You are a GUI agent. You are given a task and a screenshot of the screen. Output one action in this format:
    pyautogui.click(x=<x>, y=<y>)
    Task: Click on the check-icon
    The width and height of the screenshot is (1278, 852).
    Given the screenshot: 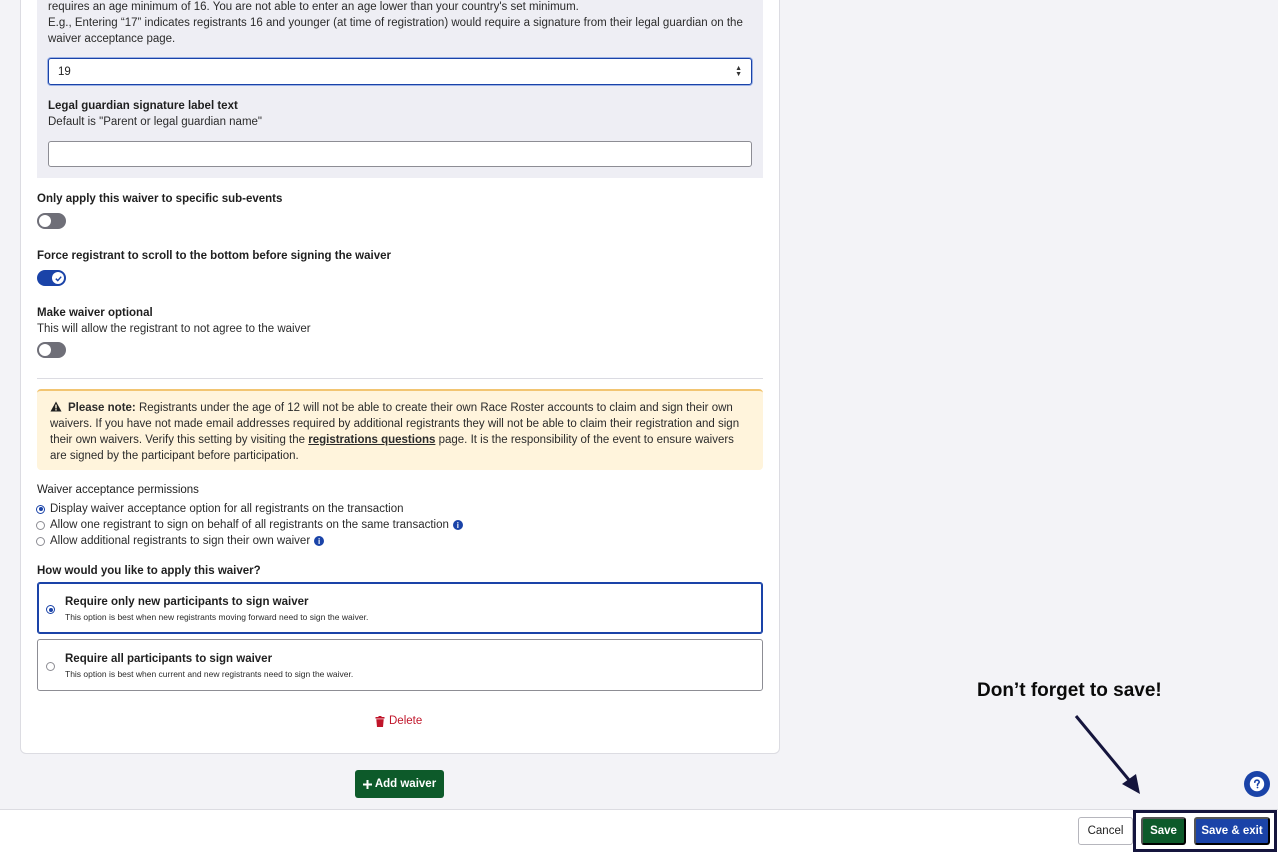 What is the action you would take?
    pyautogui.click(x=58, y=278)
    